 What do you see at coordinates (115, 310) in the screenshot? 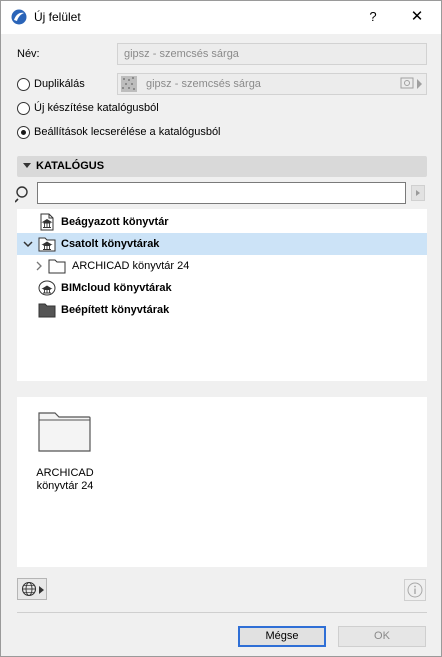
I see `tree-item-label: Beépített könyvtárak` at bounding box center [115, 310].